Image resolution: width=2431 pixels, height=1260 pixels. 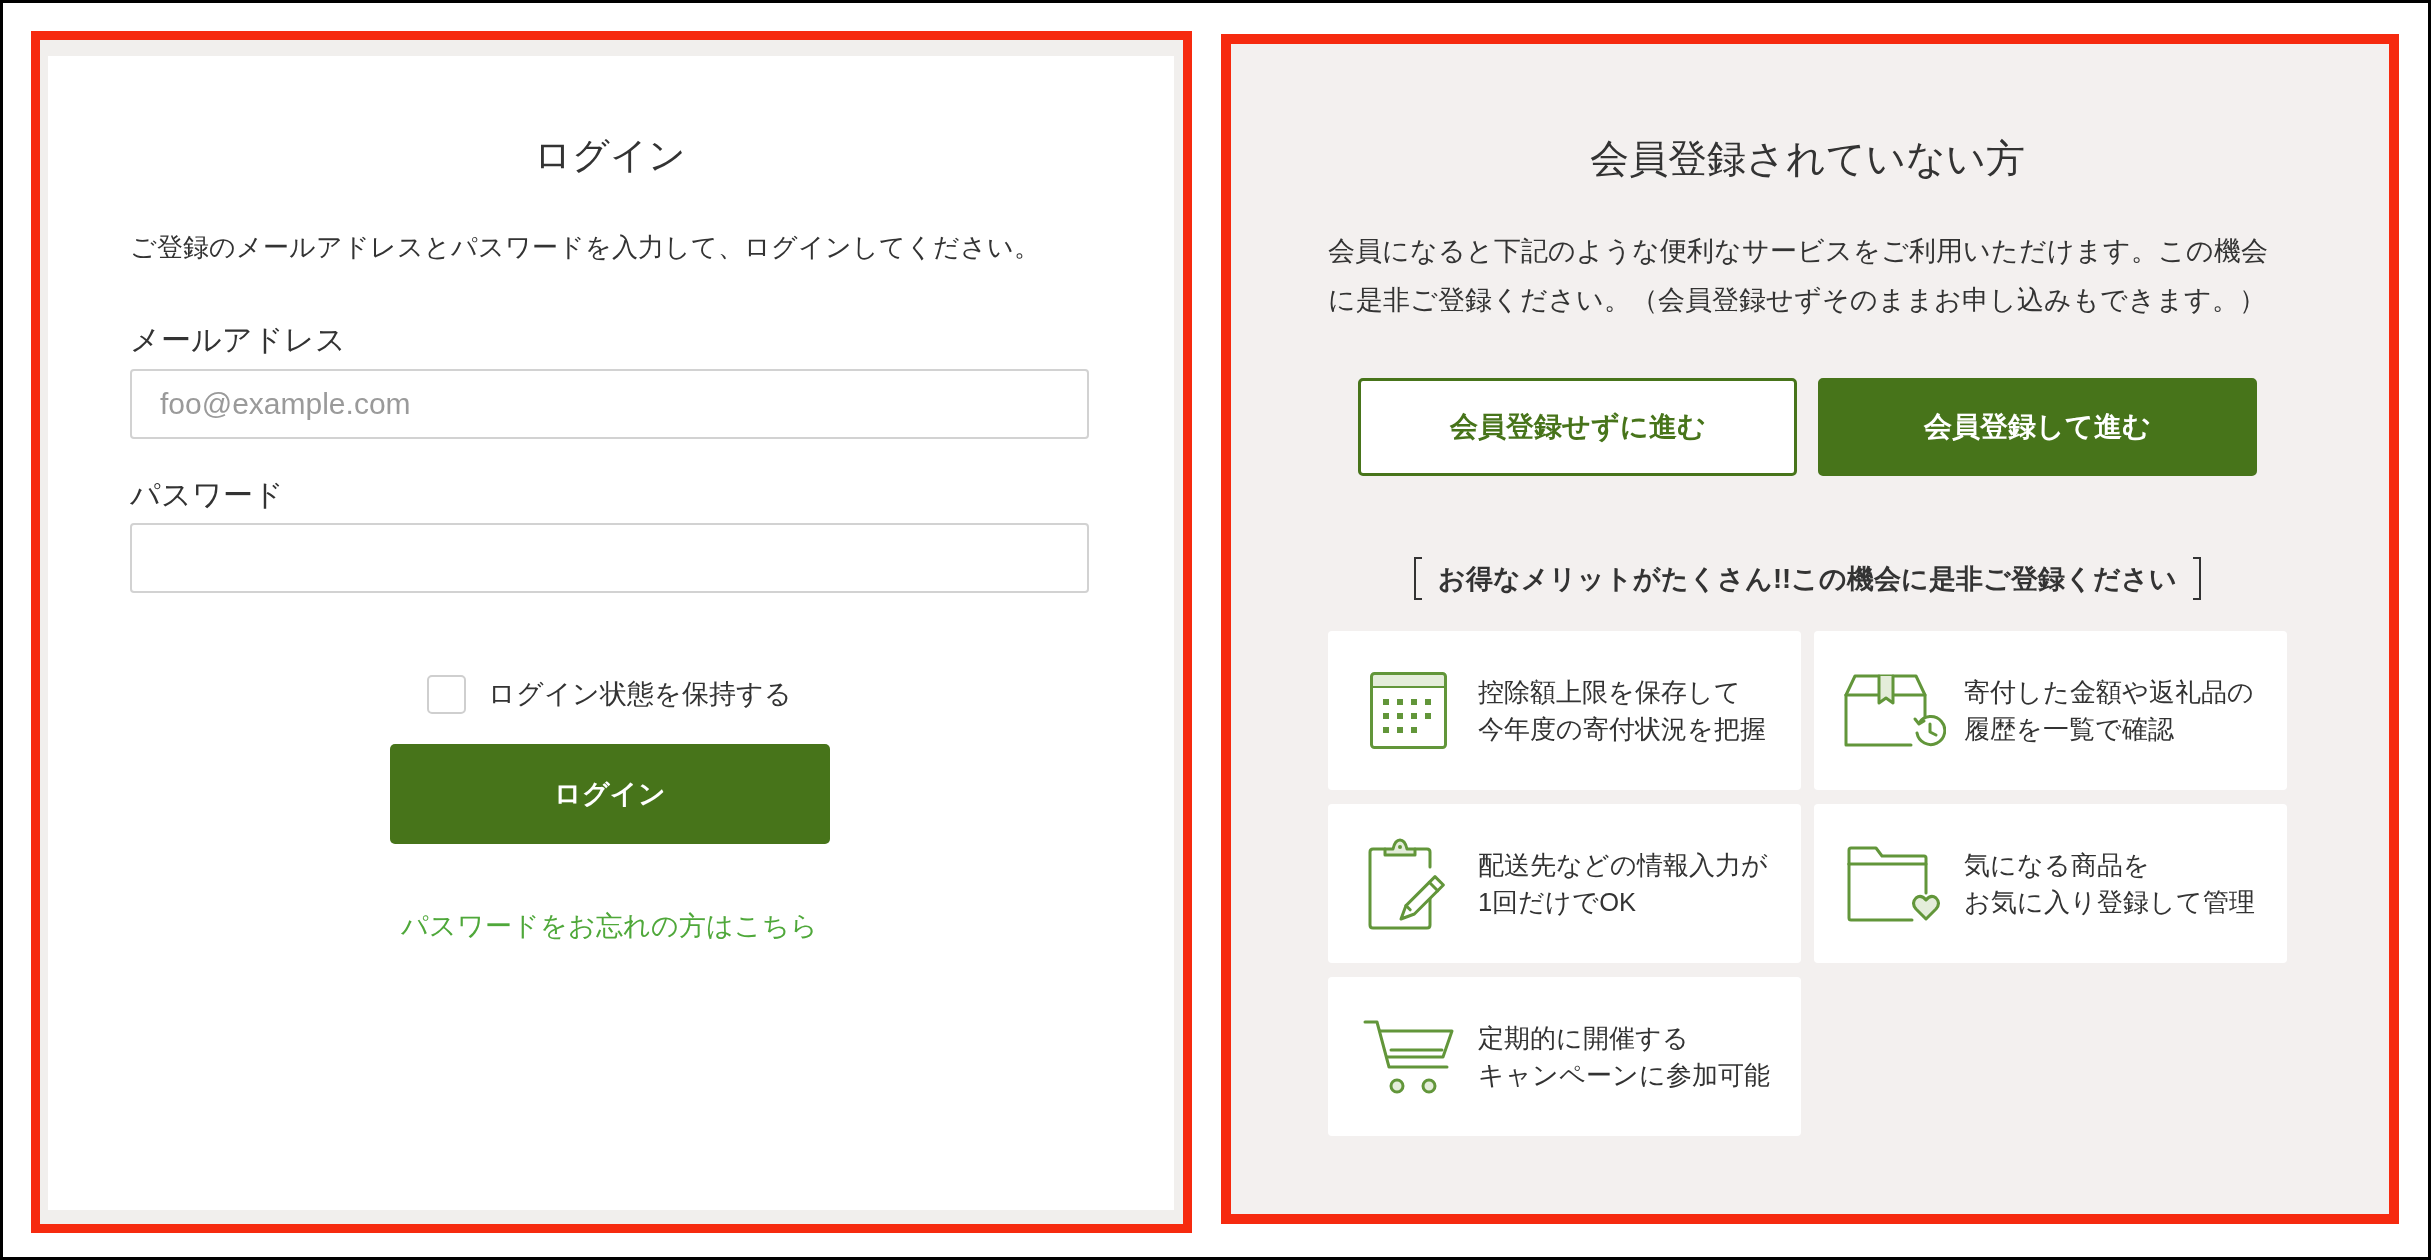 What do you see at coordinates (2057, 865) in the screenshot?
I see `benefit-text: 気になる商品を` at bounding box center [2057, 865].